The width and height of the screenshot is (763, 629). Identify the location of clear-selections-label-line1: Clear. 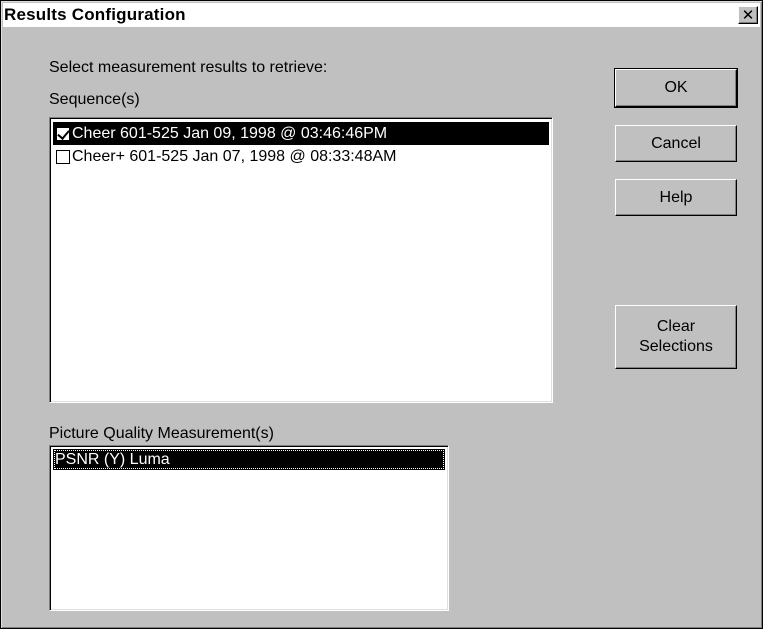
(676, 326).